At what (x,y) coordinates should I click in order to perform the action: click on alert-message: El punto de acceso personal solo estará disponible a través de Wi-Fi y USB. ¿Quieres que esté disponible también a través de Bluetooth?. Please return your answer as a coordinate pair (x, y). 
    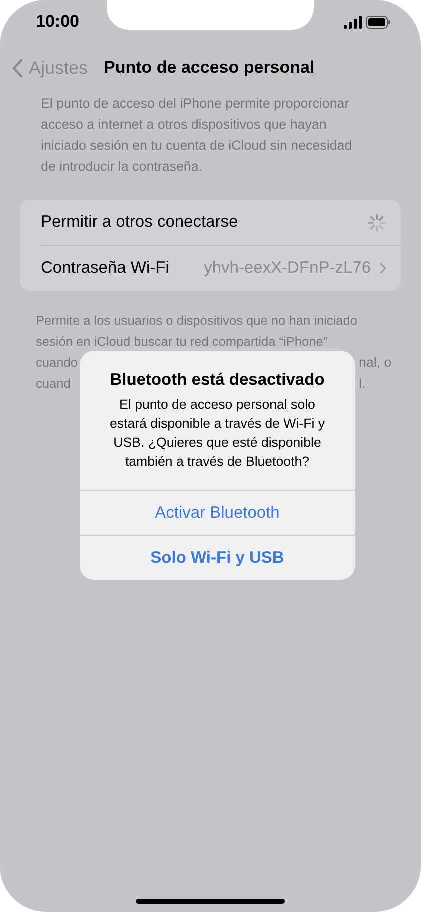
    Looking at the image, I should click on (217, 433).